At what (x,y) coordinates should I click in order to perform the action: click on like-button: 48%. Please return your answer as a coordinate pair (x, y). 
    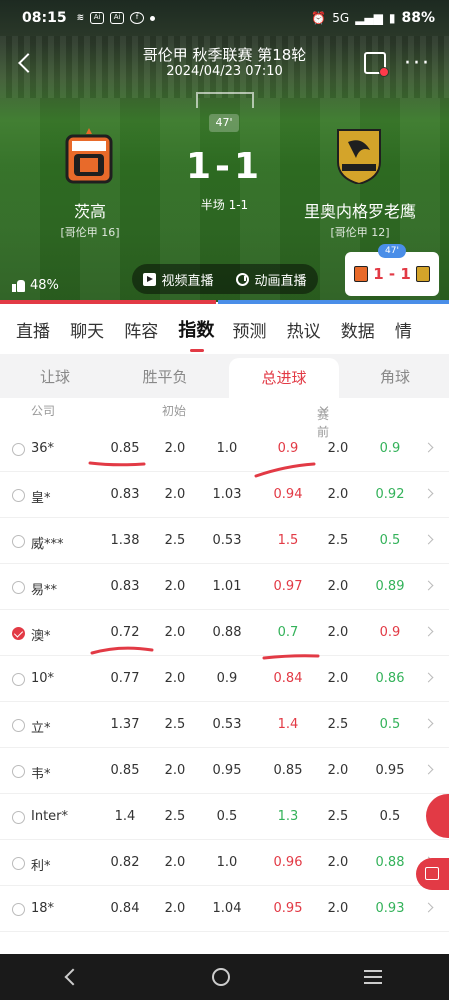
    Looking at the image, I should click on (35, 285).